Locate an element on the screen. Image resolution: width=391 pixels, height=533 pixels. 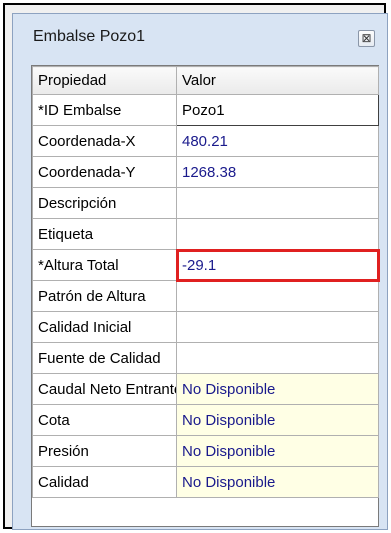
table-header: Propiedad Valor is located at coordinates (205, 80).